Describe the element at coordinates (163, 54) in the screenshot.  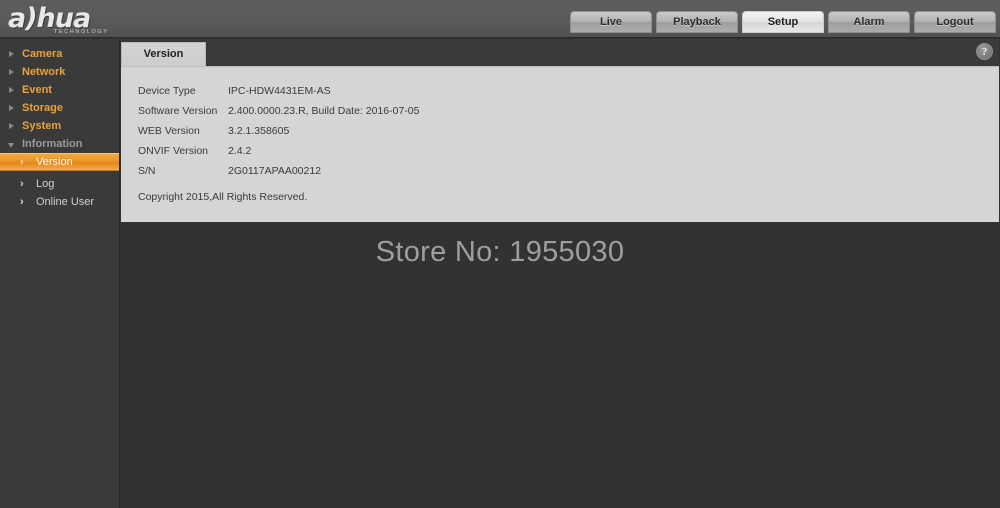
I see `tab-version: Version` at that location.